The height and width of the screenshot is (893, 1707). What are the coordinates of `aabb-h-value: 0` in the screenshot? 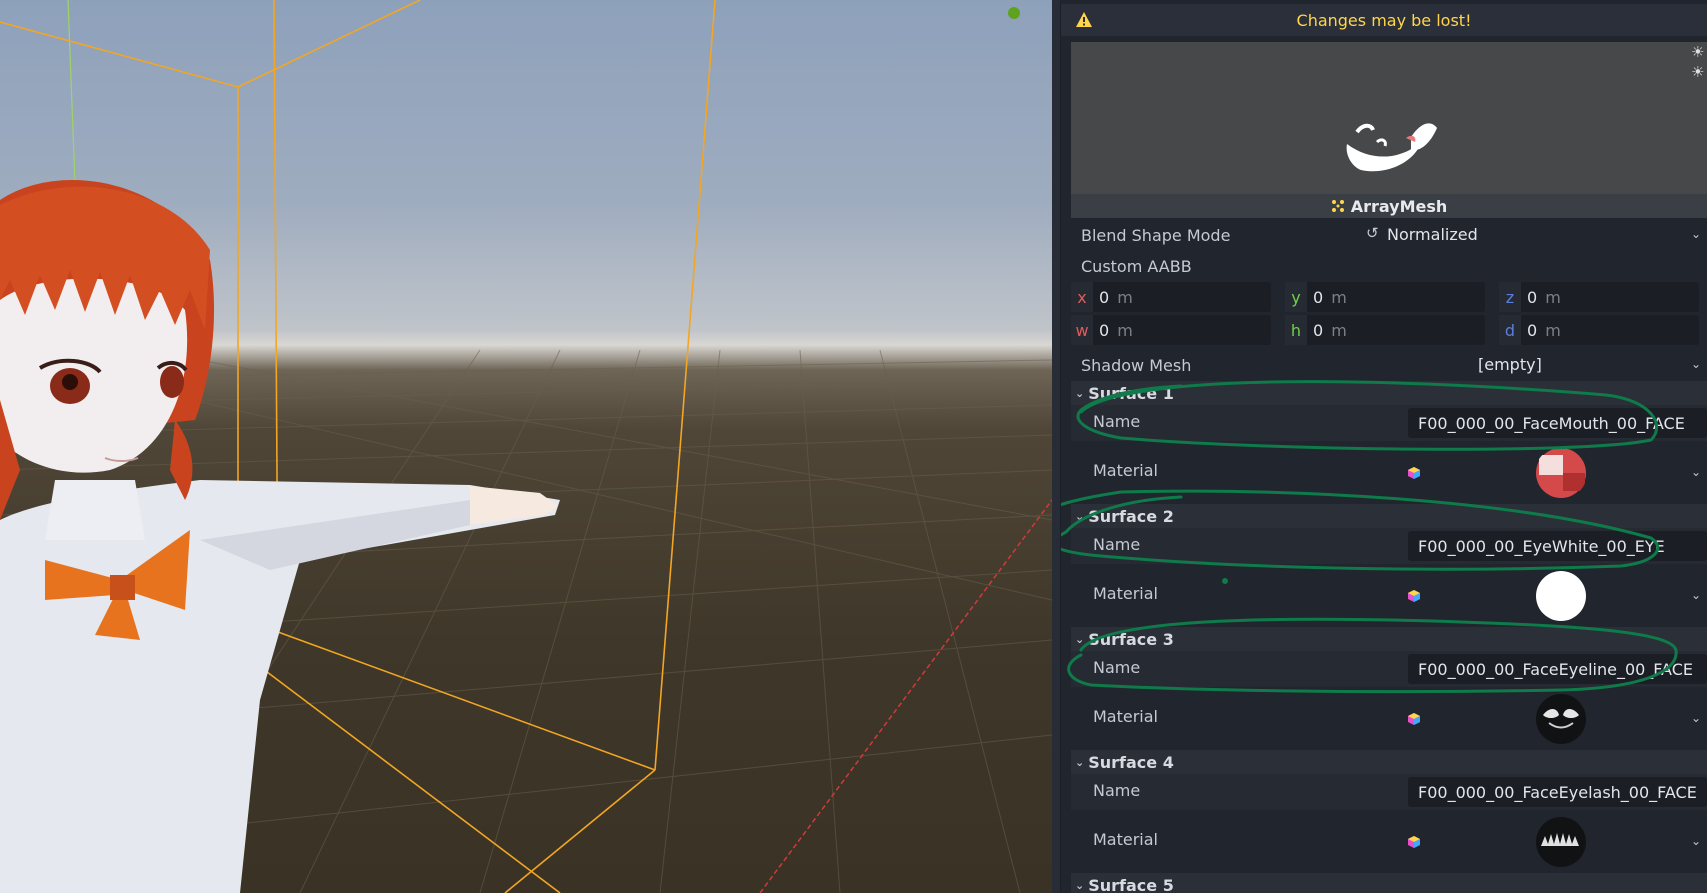 It's located at (1318, 330).